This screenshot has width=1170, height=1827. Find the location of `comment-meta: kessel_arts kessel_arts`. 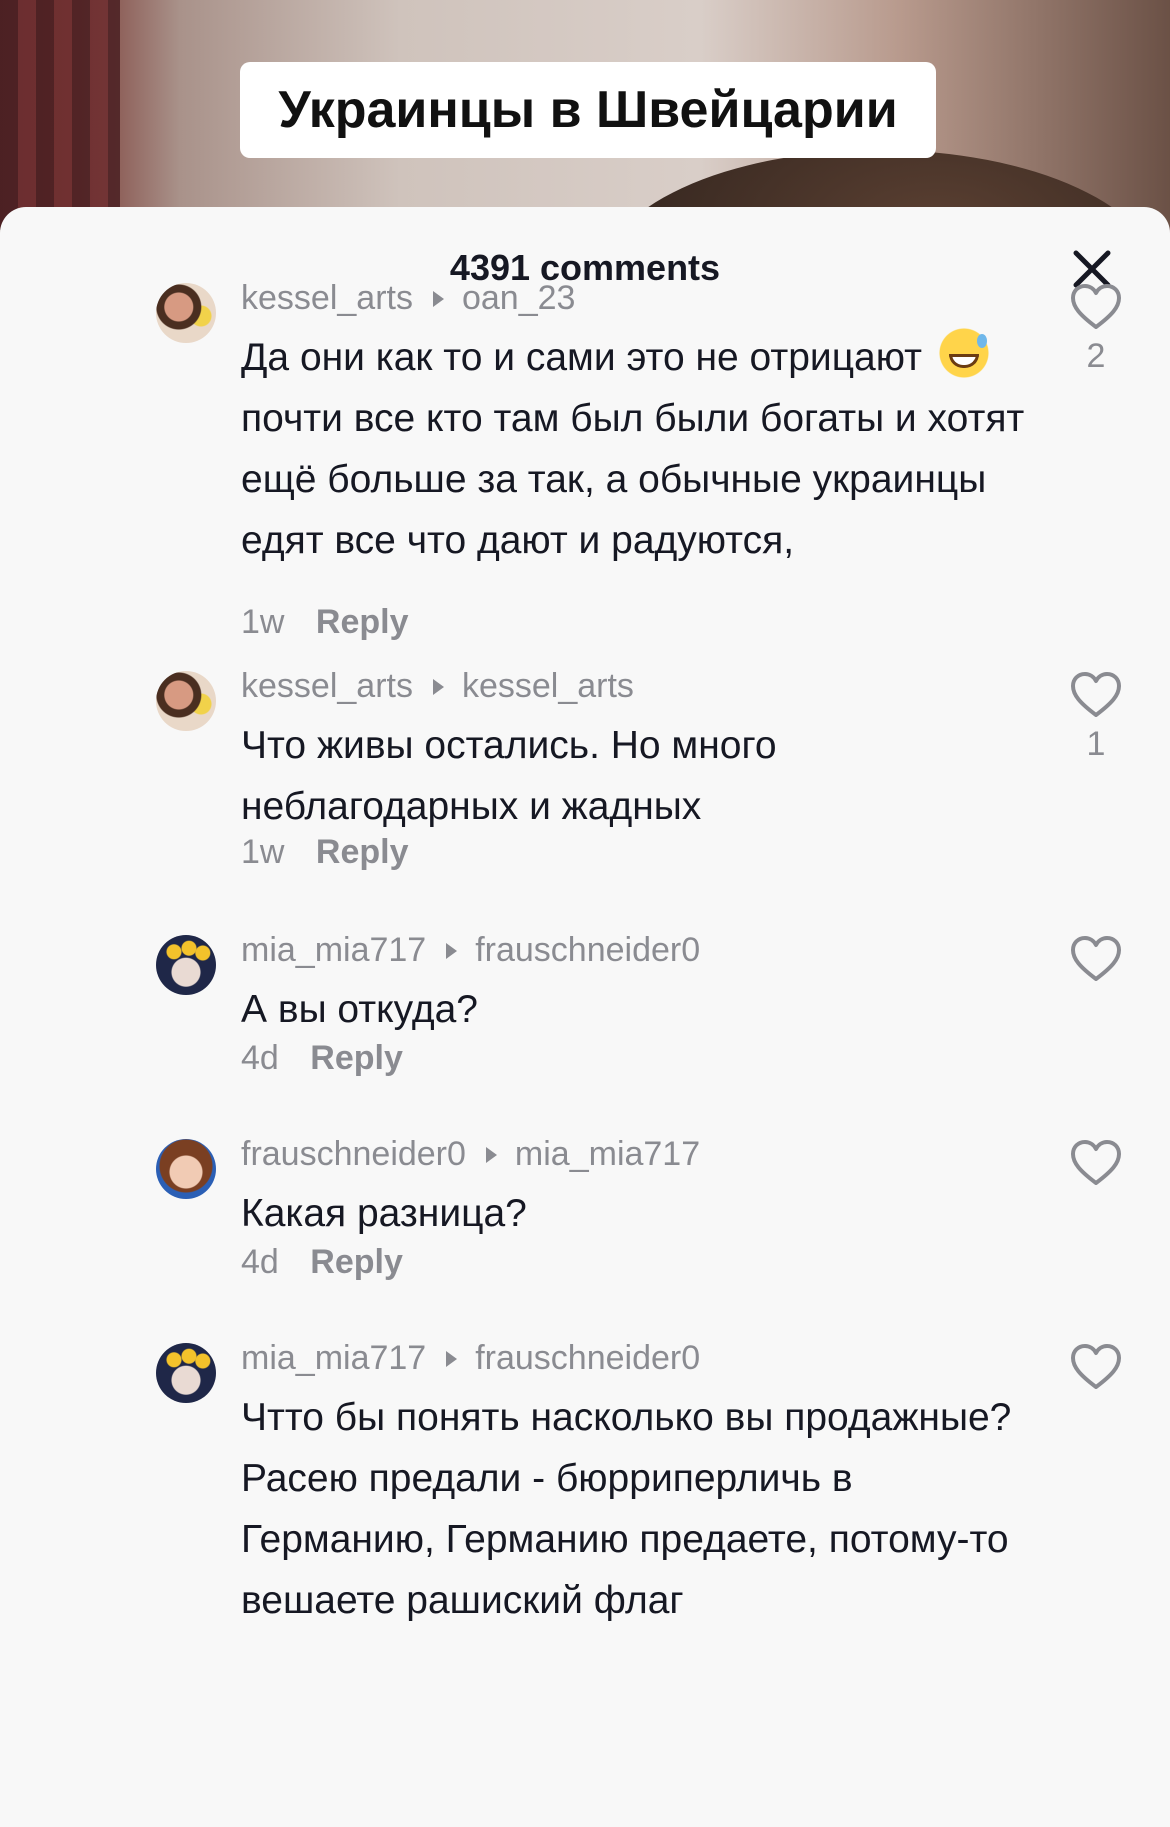

comment-meta: kessel_arts kessel_arts is located at coordinates (437, 686).